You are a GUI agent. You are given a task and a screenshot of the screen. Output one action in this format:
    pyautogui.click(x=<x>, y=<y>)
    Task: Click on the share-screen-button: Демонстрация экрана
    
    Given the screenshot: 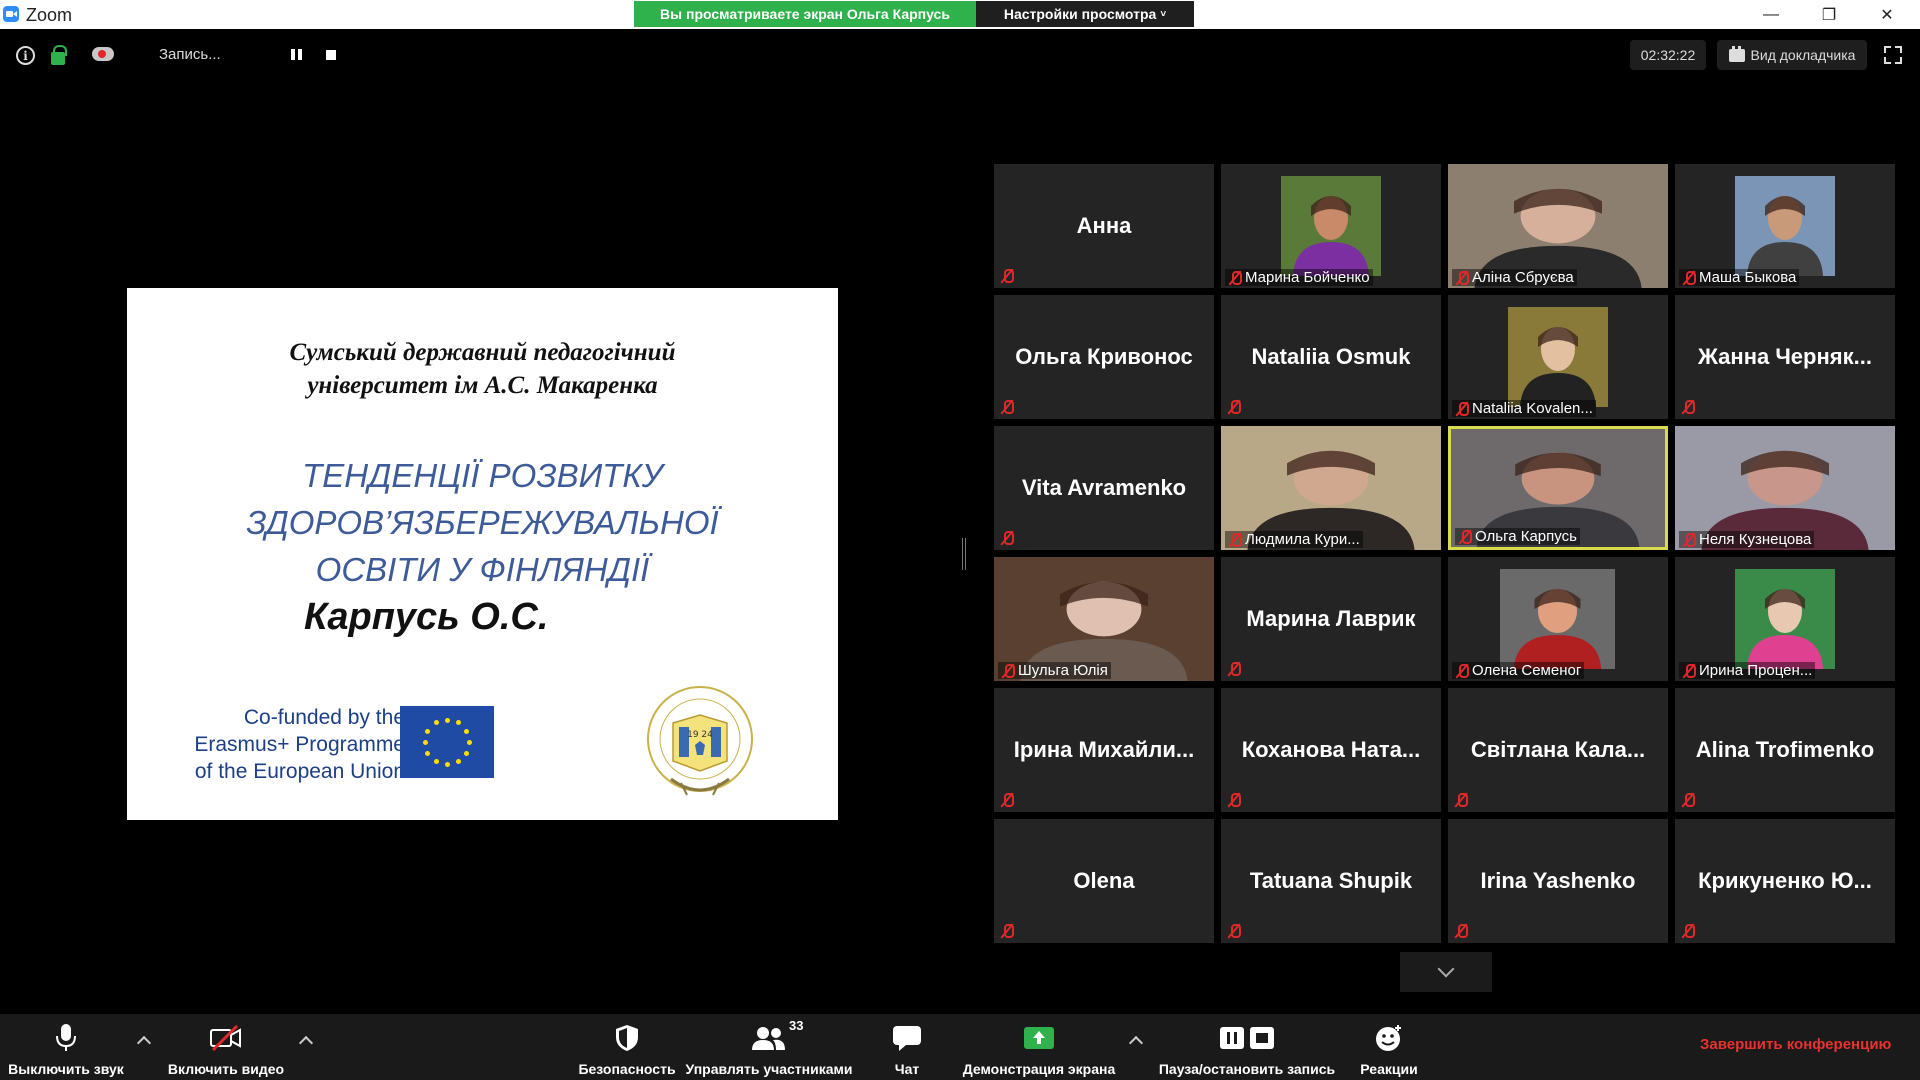 What is the action you would take?
    pyautogui.click(x=1039, y=1047)
    